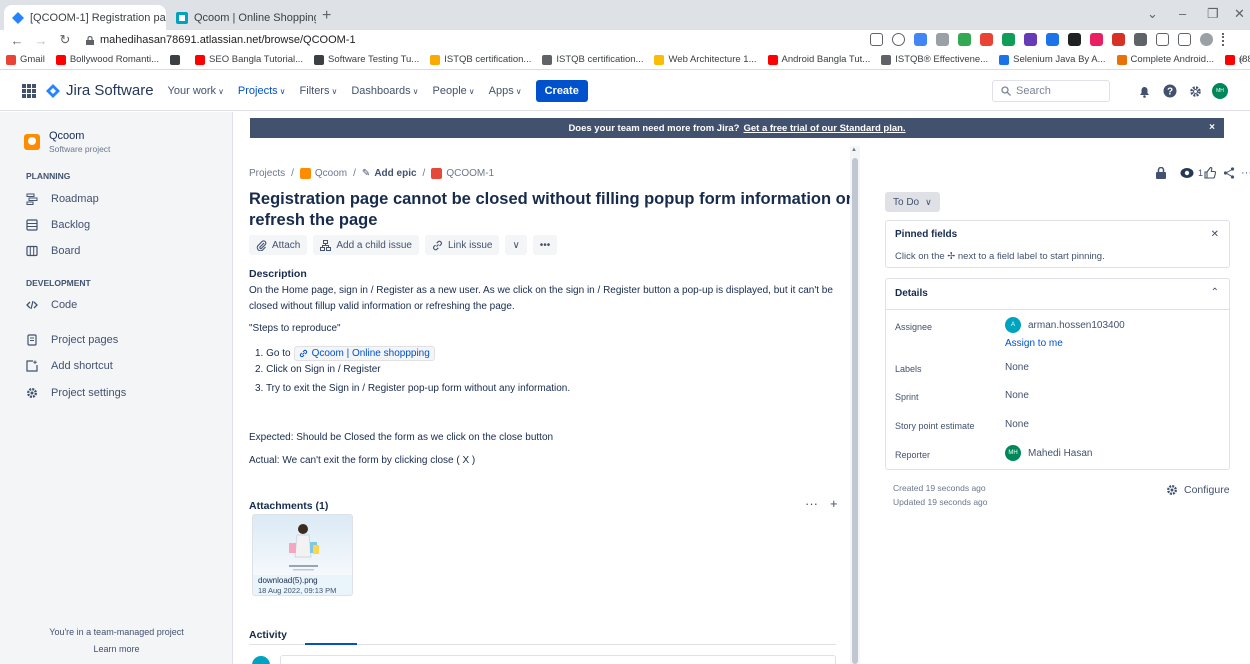 The height and width of the screenshot is (664, 1250). I want to click on watch-button: 1, so click(1191, 173).